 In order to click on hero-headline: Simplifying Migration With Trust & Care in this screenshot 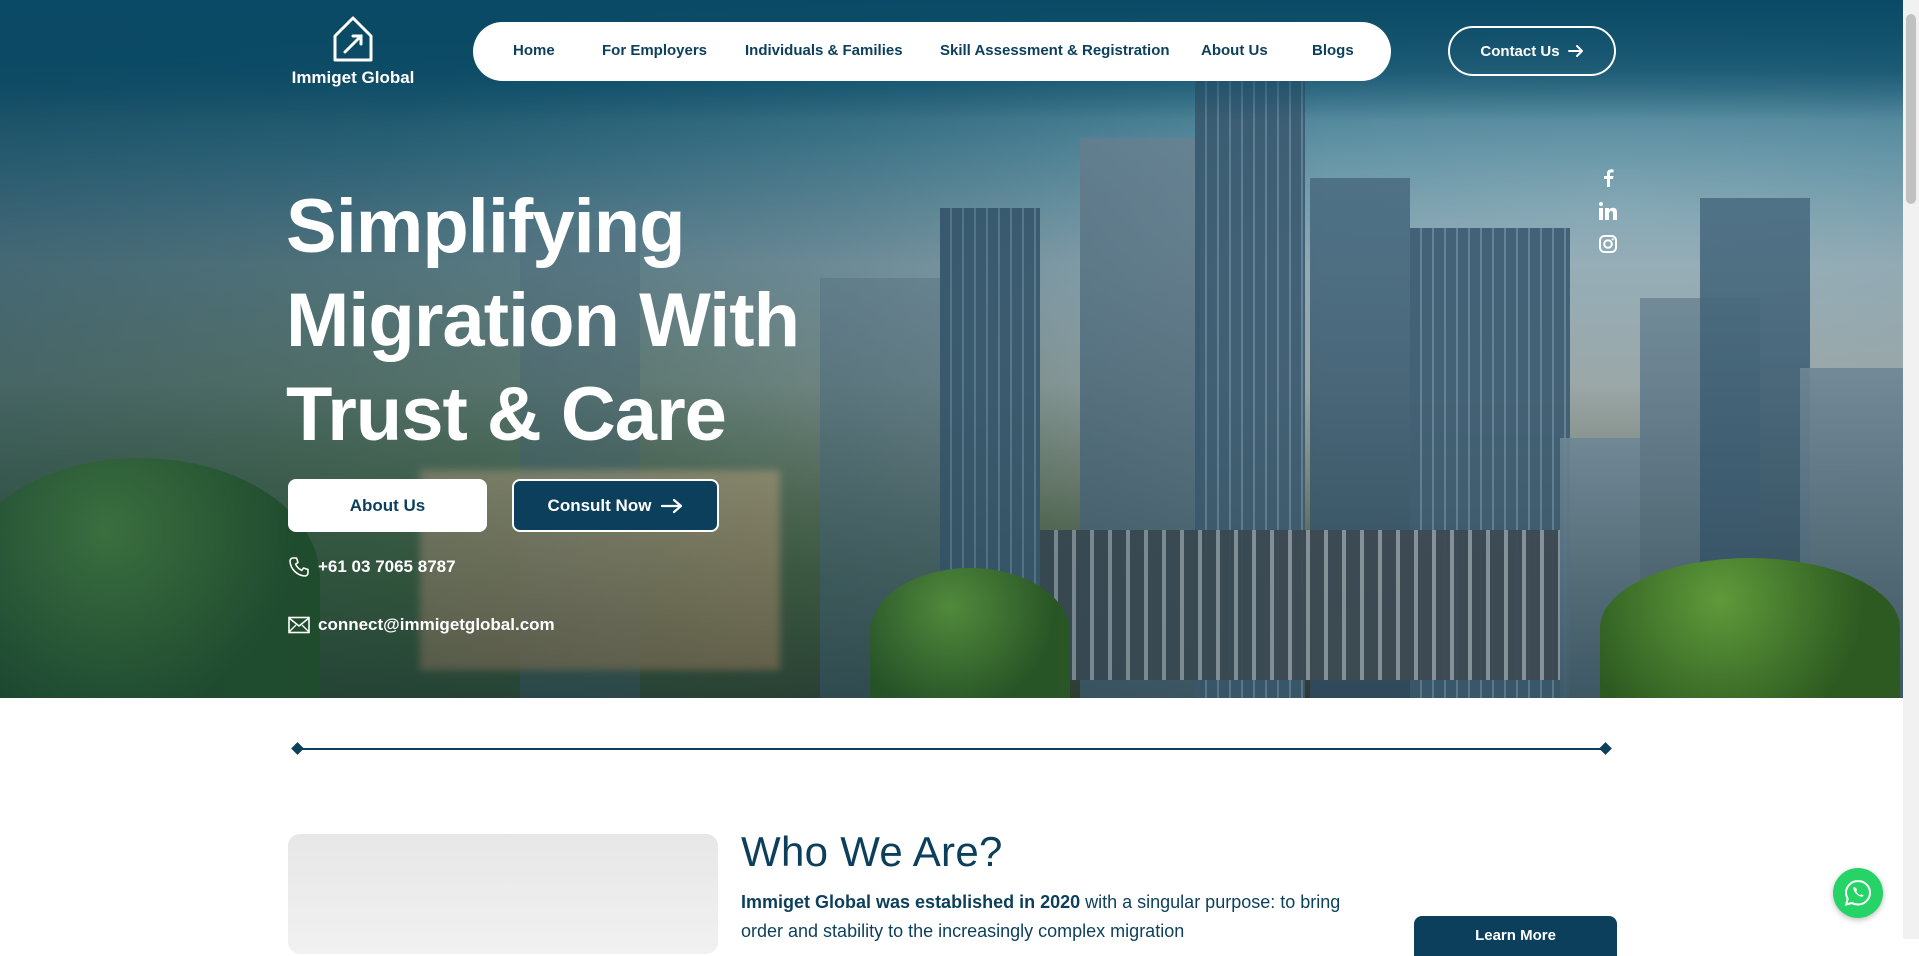, I will do `click(596, 321)`.